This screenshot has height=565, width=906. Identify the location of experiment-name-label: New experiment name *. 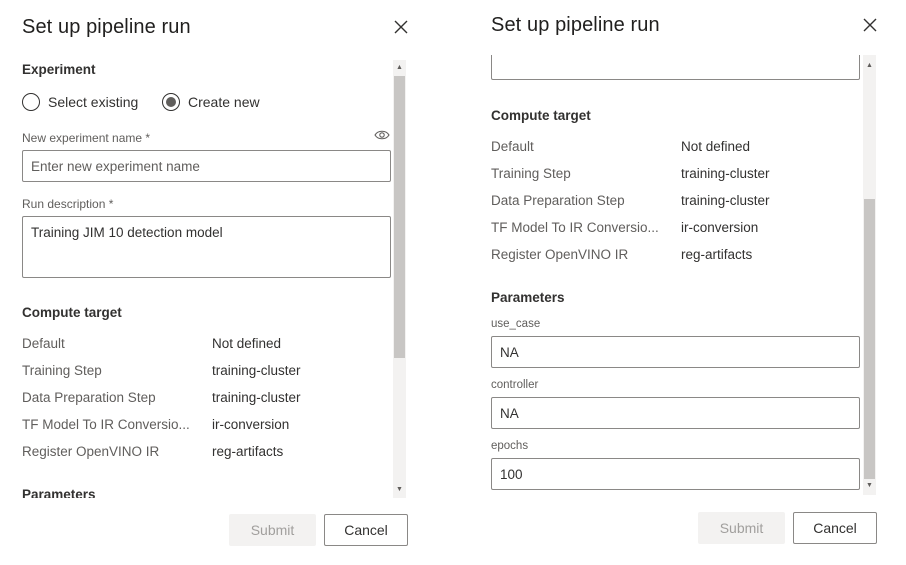
(86, 138).